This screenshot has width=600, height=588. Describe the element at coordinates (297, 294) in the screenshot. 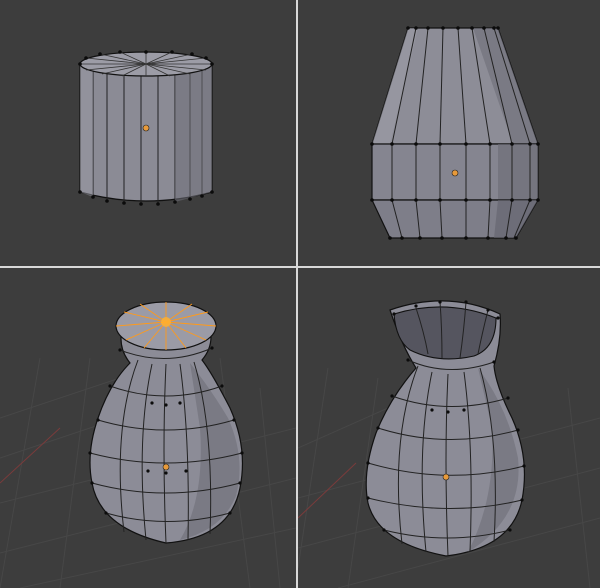

I see `viewport-separator-vertical` at that location.